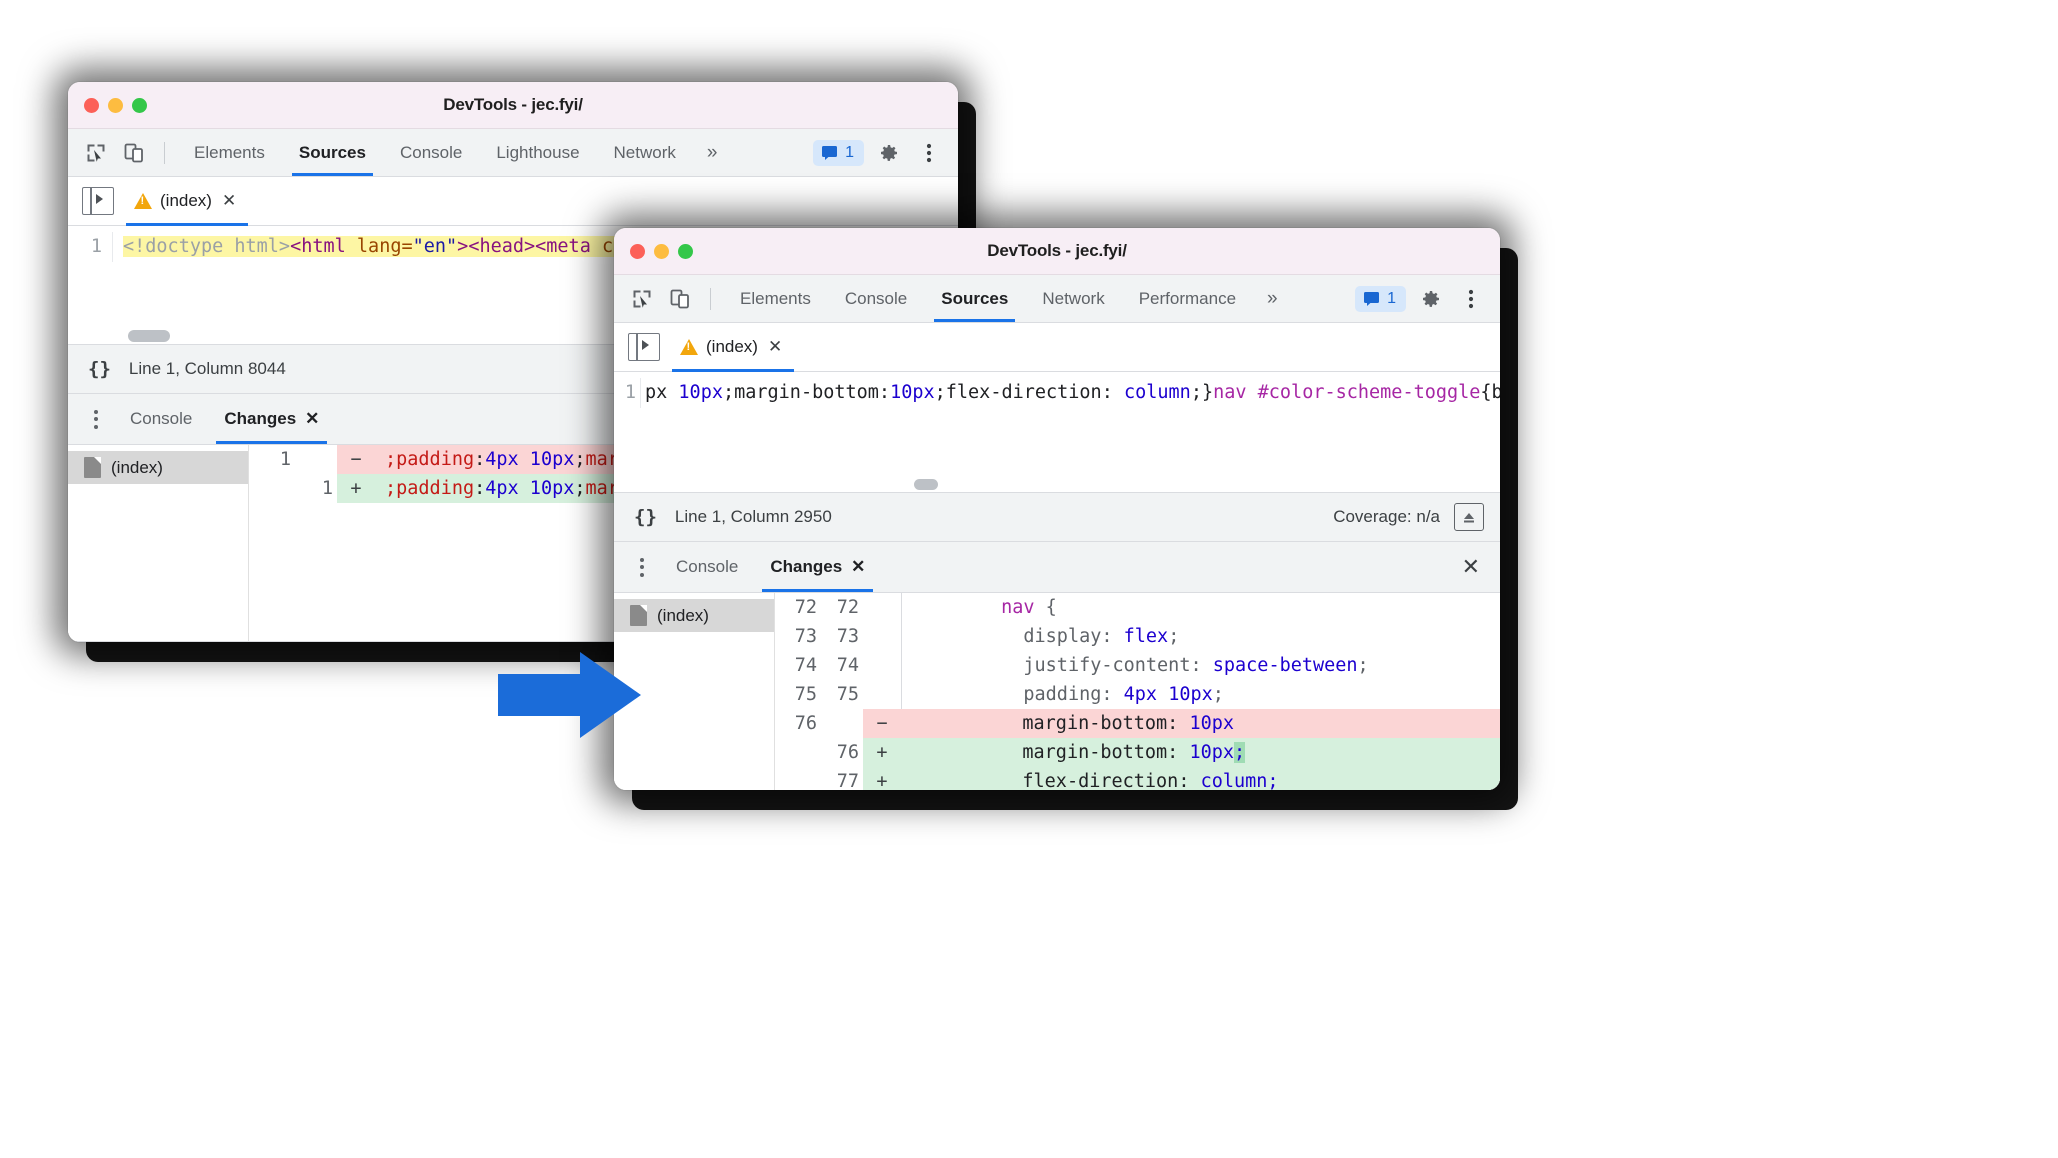 Image resolution: width=2058 pixels, height=1158 pixels. Describe the element at coordinates (1363, 665) in the screenshot. I see `code-token: ;` at that location.